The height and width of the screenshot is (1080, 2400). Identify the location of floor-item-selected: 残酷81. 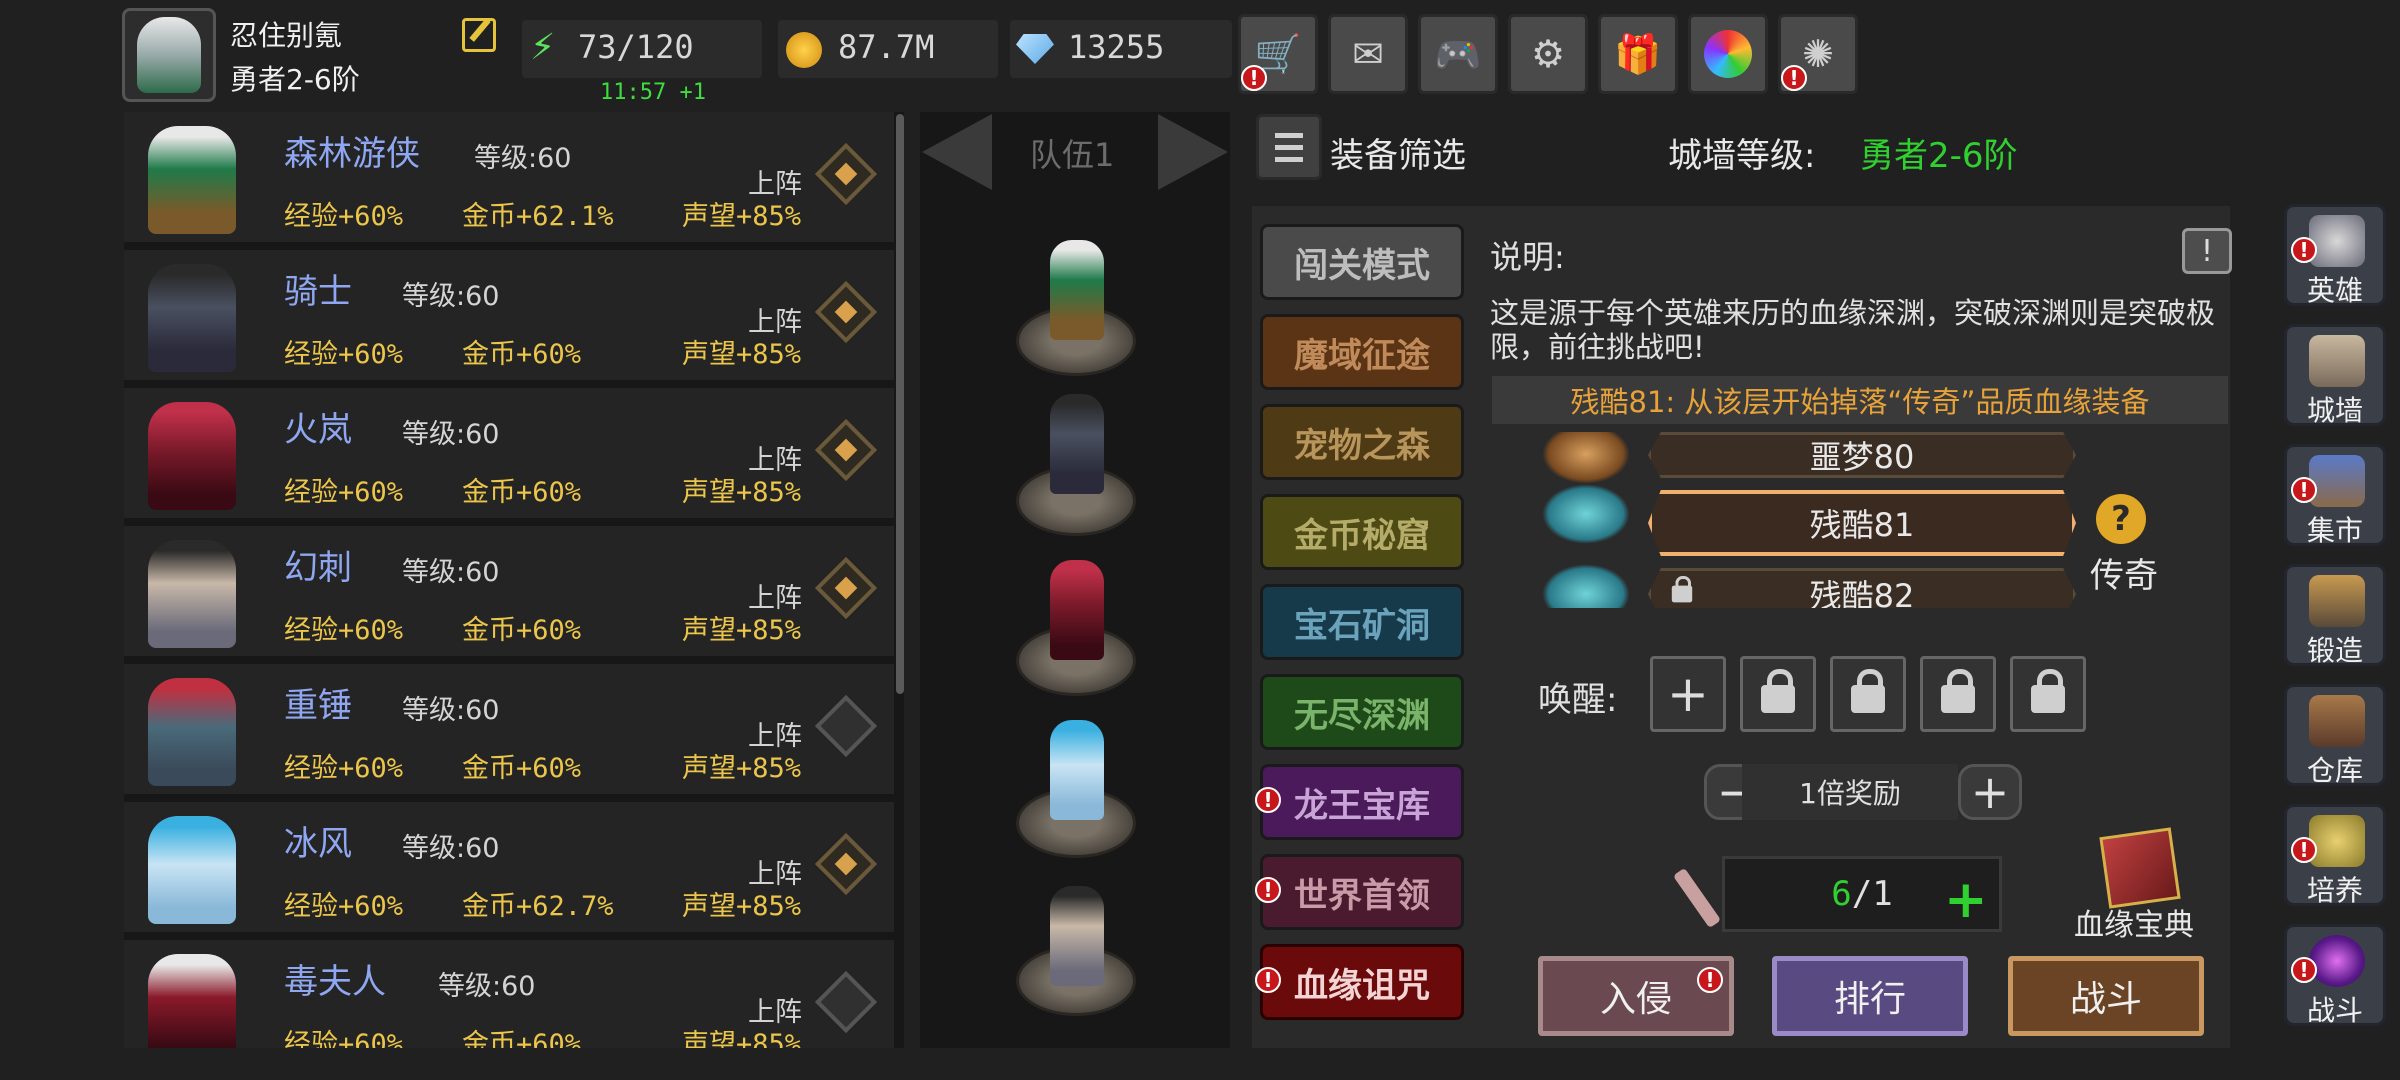
(1862, 523).